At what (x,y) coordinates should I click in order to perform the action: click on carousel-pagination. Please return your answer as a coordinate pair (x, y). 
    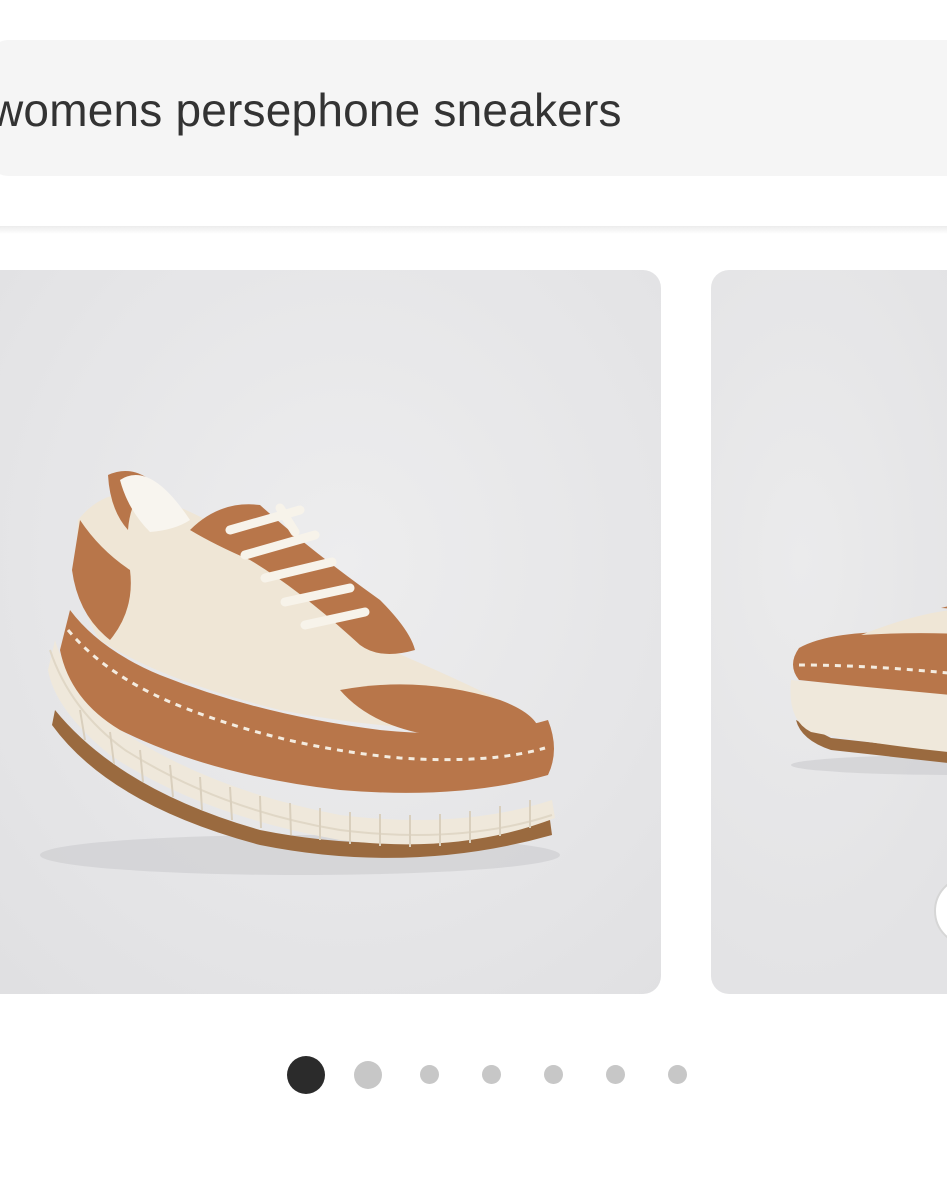
    Looking at the image, I should click on (473, 1075).